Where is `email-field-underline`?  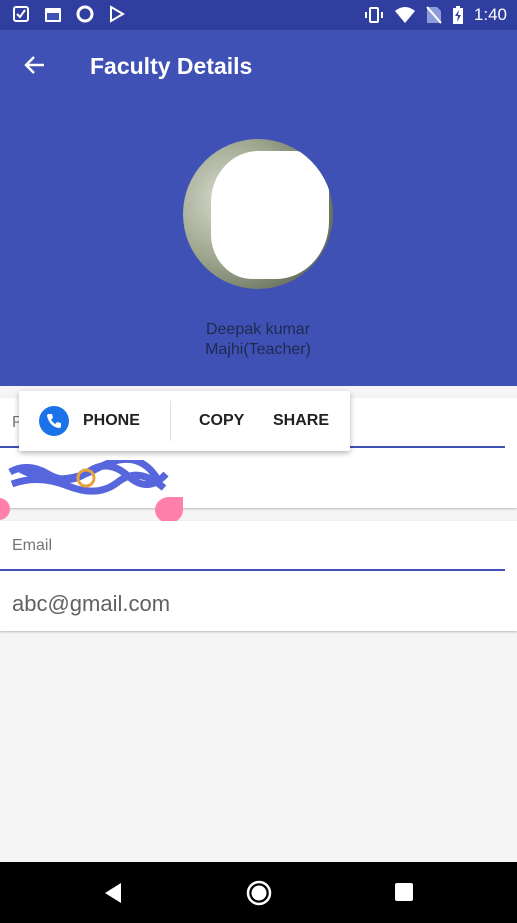
email-field-underline is located at coordinates (252, 570).